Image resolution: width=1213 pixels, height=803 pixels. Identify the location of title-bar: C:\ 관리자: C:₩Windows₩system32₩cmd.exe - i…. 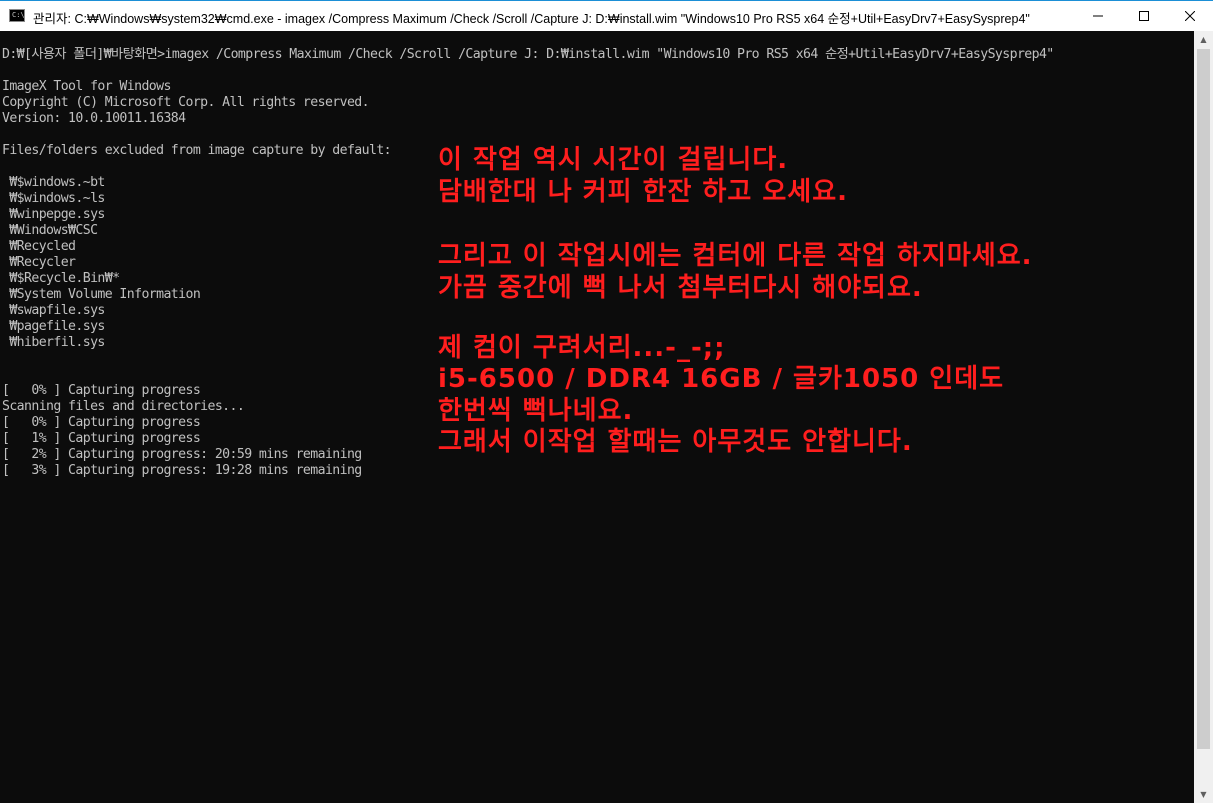
(606, 15).